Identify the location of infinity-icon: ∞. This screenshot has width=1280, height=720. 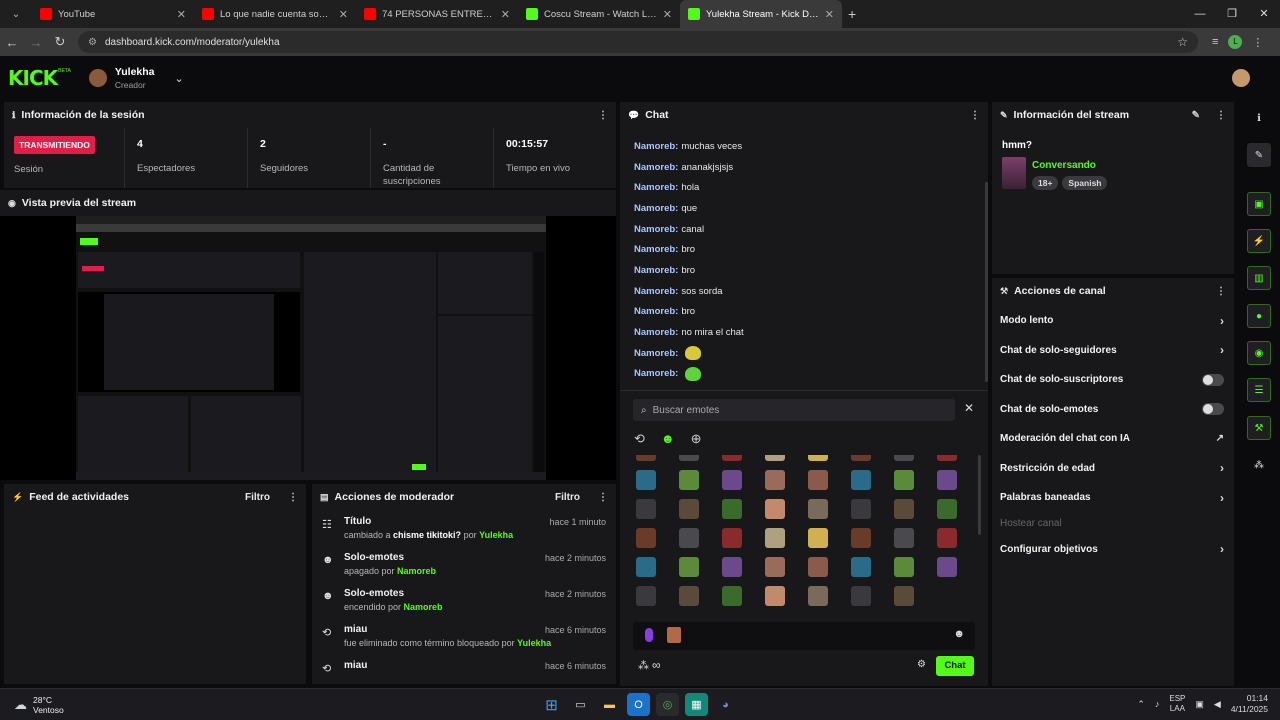
(656, 665).